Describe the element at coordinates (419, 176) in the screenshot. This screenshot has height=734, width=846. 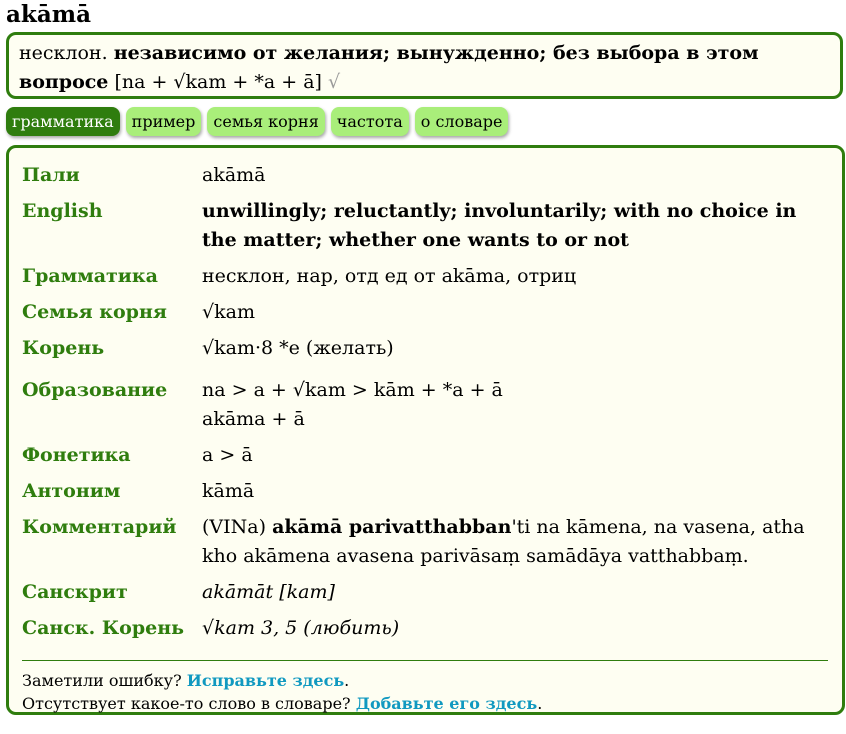
I see `row-pali: Пали akāmā` at that location.